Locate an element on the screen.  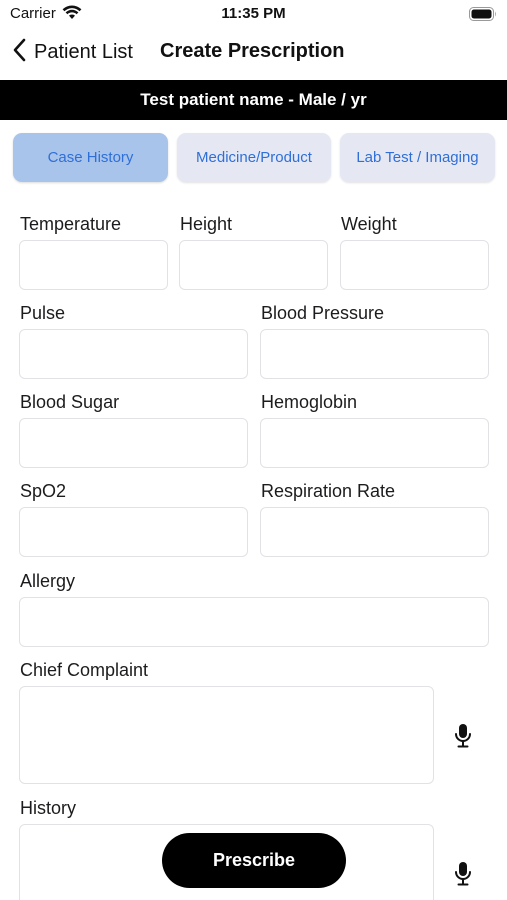
weight-label: Weight is located at coordinates (369, 224).